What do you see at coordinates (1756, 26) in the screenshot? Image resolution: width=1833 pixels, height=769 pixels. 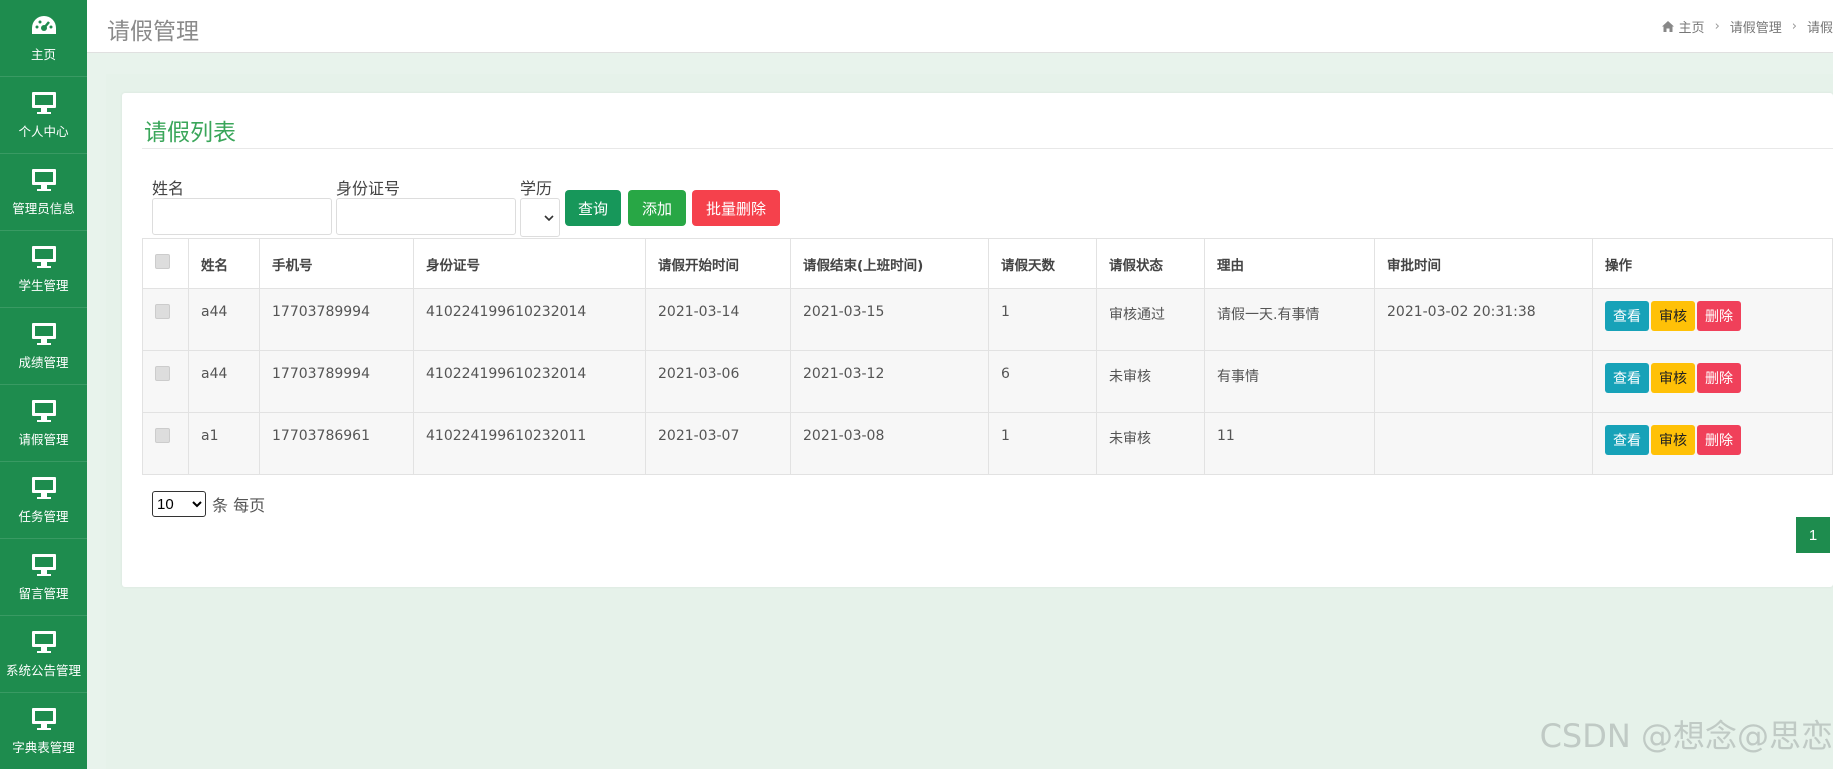 I see `breadcrumb-leave: 请假管理` at bounding box center [1756, 26].